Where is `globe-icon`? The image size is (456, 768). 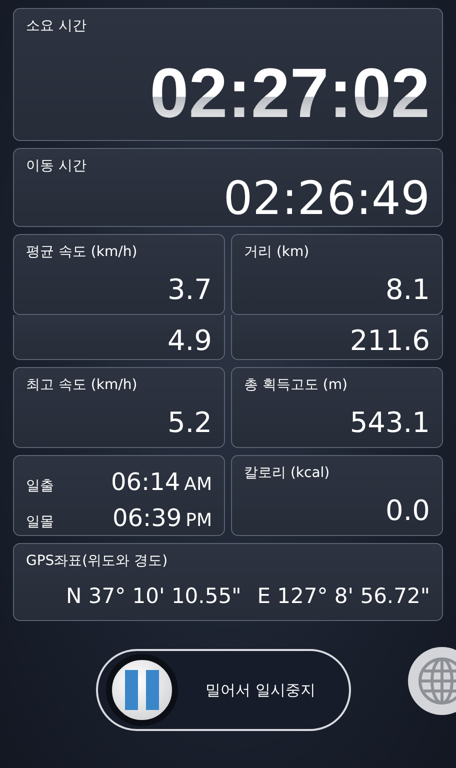 globe-icon is located at coordinates (431, 681).